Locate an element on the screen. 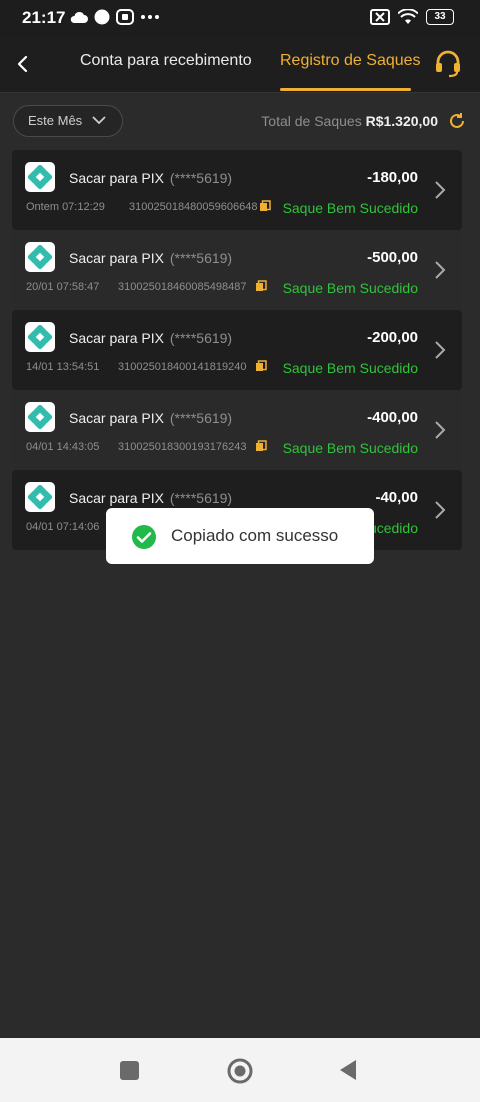 The image size is (480, 1102). active-tab-indicator is located at coordinates (345, 89).